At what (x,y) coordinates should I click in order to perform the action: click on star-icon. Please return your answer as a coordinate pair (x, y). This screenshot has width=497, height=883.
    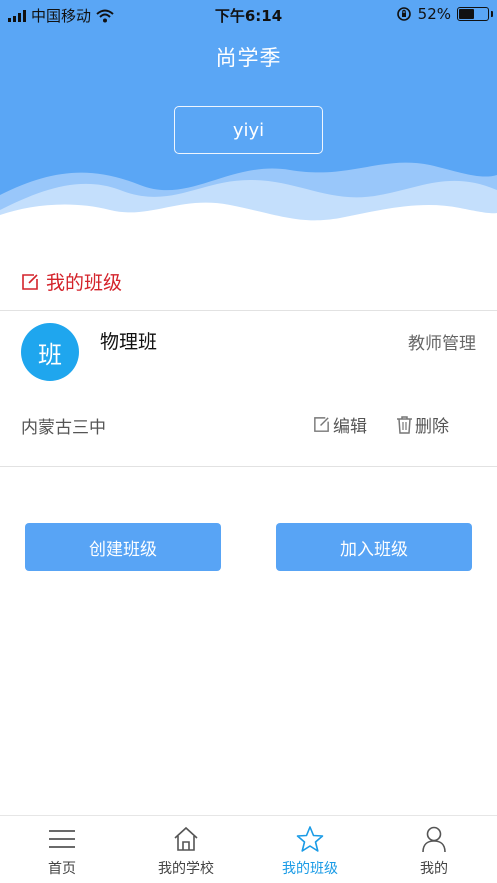
    Looking at the image, I should click on (310, 839).